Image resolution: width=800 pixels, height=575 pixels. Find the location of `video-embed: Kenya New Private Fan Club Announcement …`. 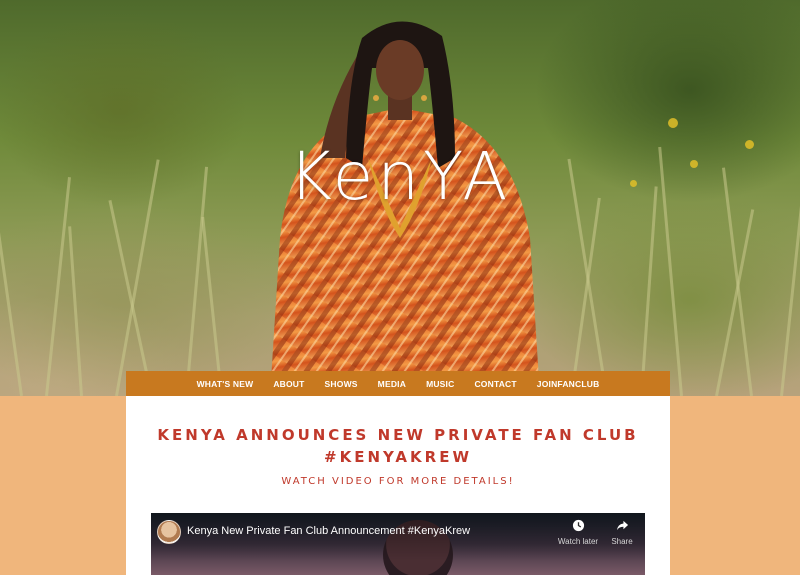

video-embed: Kenya New Private Fan Club Announcement … is located at coordinates (398, 544).